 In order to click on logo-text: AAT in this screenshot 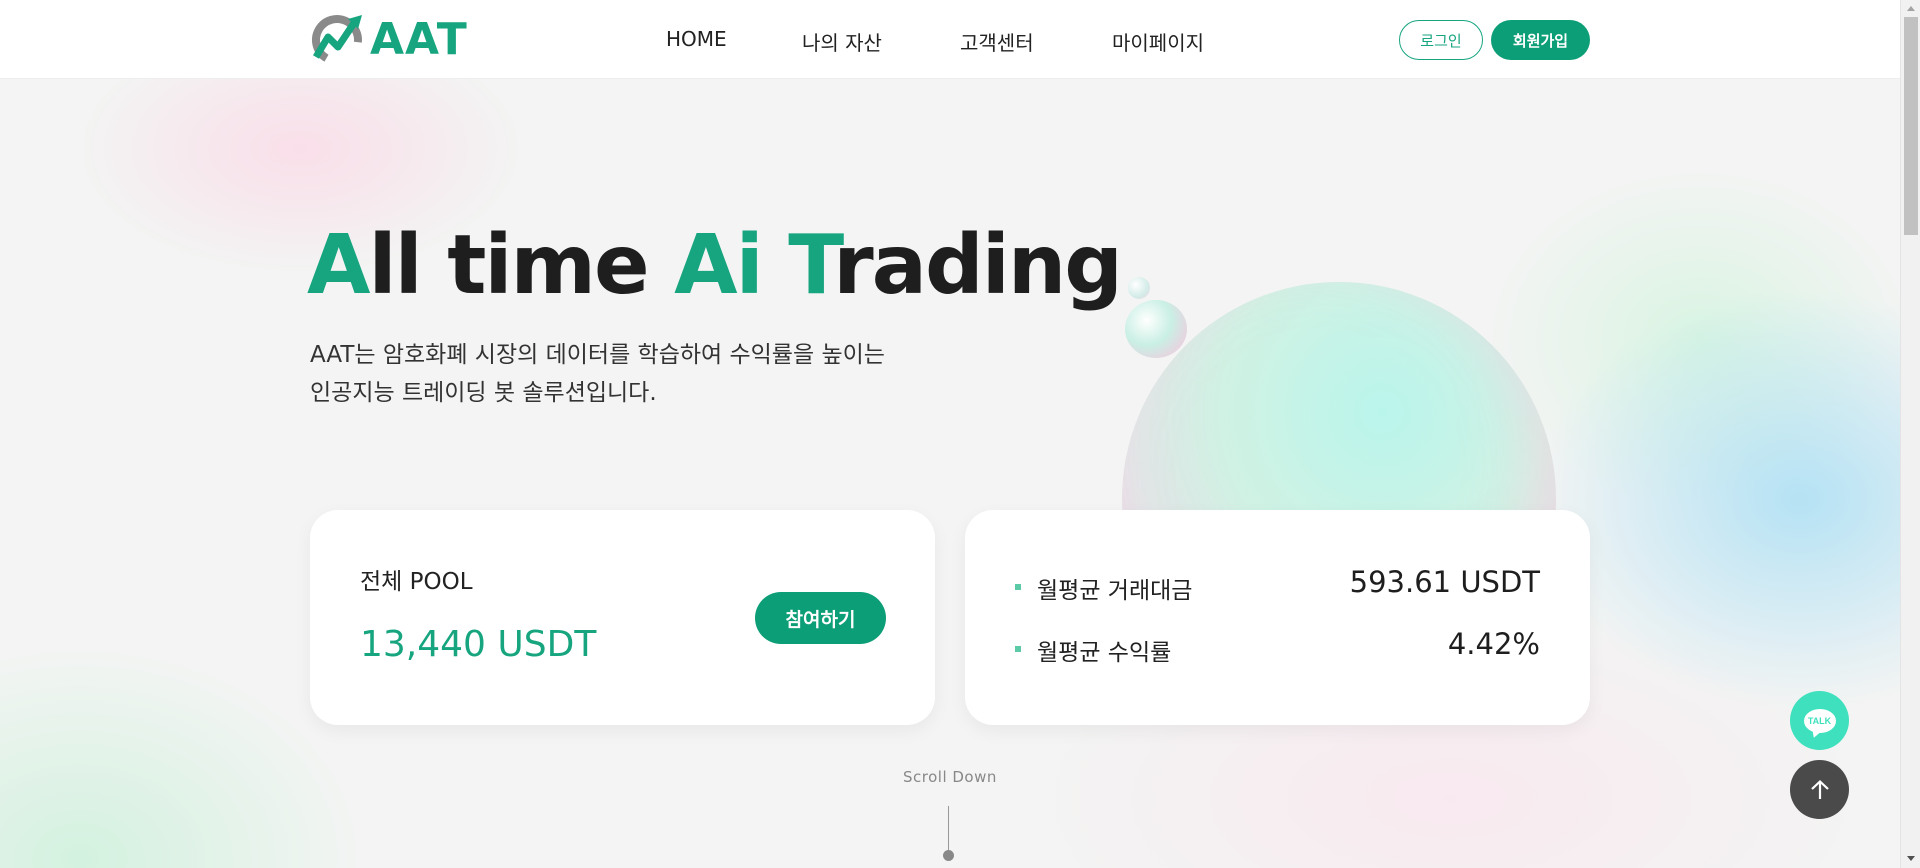, I will do `click(419, 39)`.